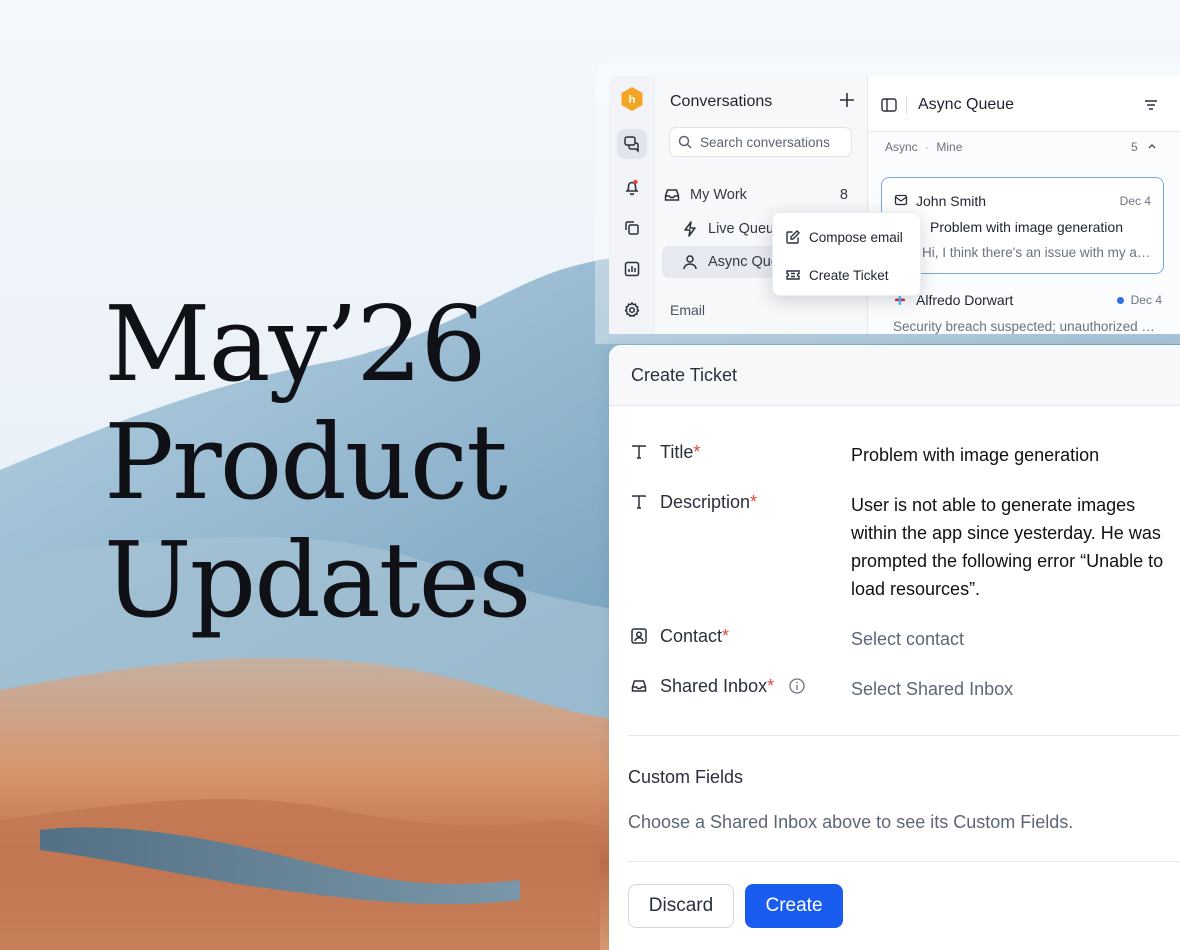 The height and width of the screenshot is (950, 1180). I want to click on field-label: Description*, so click(692, 502).